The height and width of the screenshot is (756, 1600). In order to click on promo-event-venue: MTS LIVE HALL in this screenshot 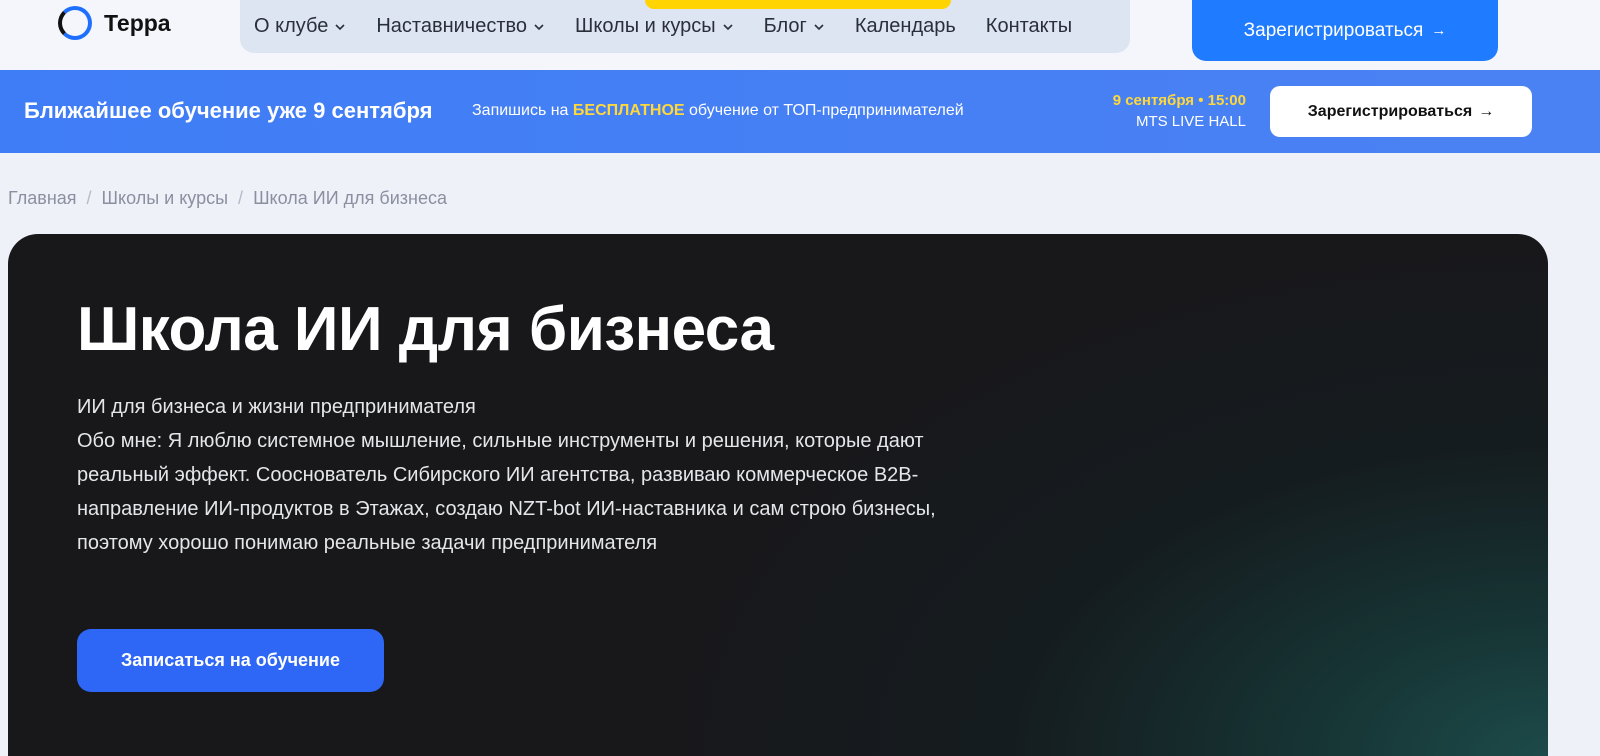, I will do `click(1190, 121)`.